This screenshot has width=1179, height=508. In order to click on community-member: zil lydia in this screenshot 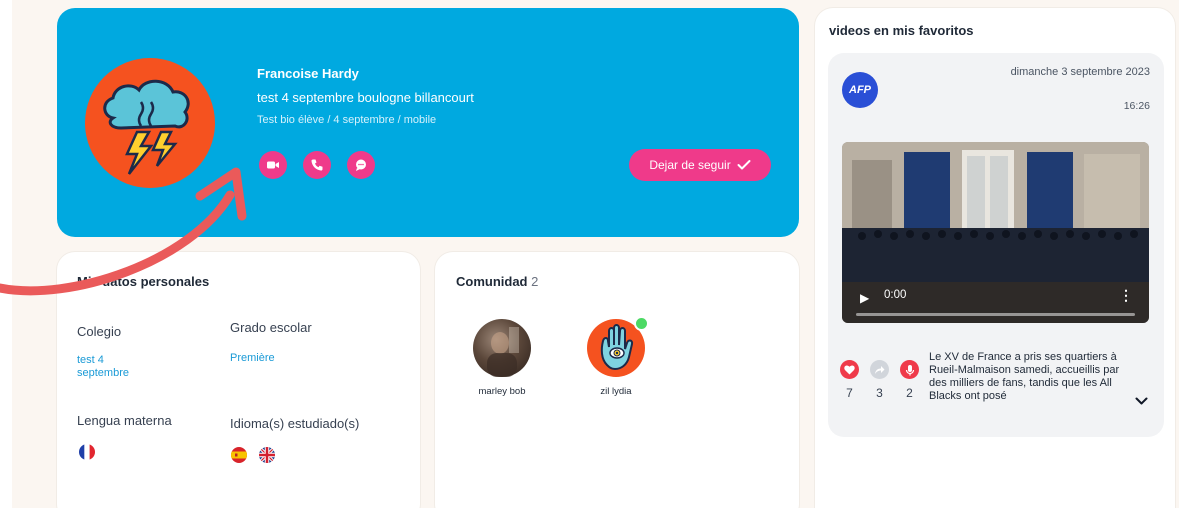, I will do `click(616, 356)`.